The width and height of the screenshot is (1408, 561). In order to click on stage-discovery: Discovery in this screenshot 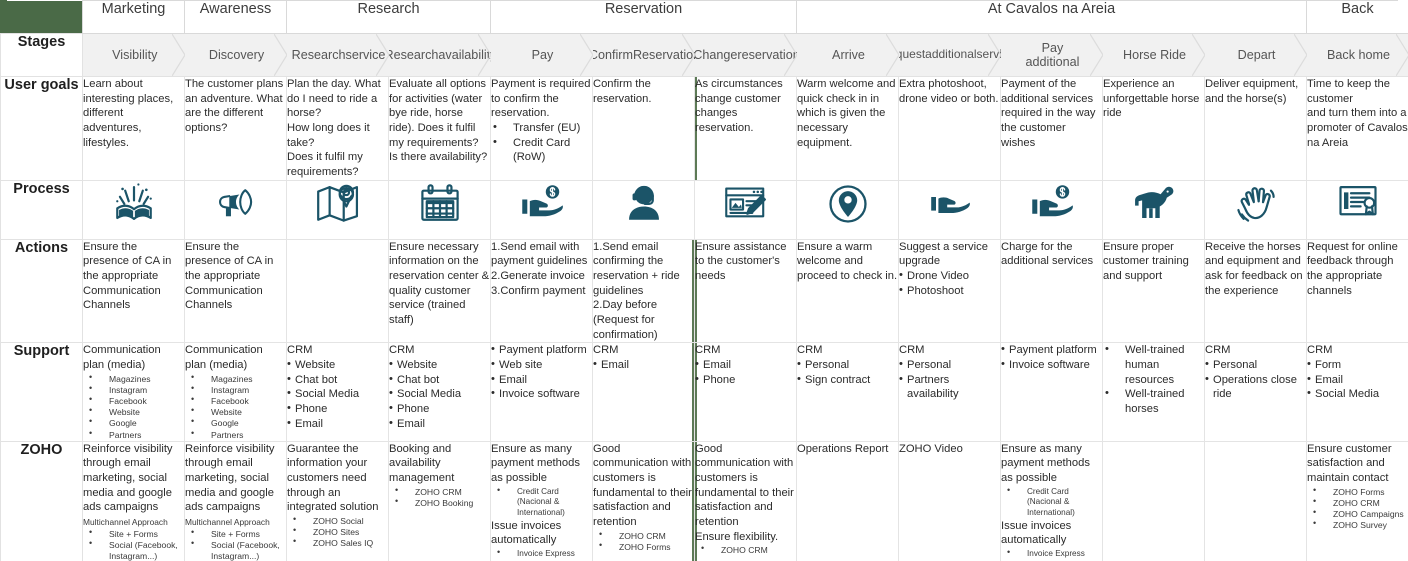, I will do `click(235, 55)`.